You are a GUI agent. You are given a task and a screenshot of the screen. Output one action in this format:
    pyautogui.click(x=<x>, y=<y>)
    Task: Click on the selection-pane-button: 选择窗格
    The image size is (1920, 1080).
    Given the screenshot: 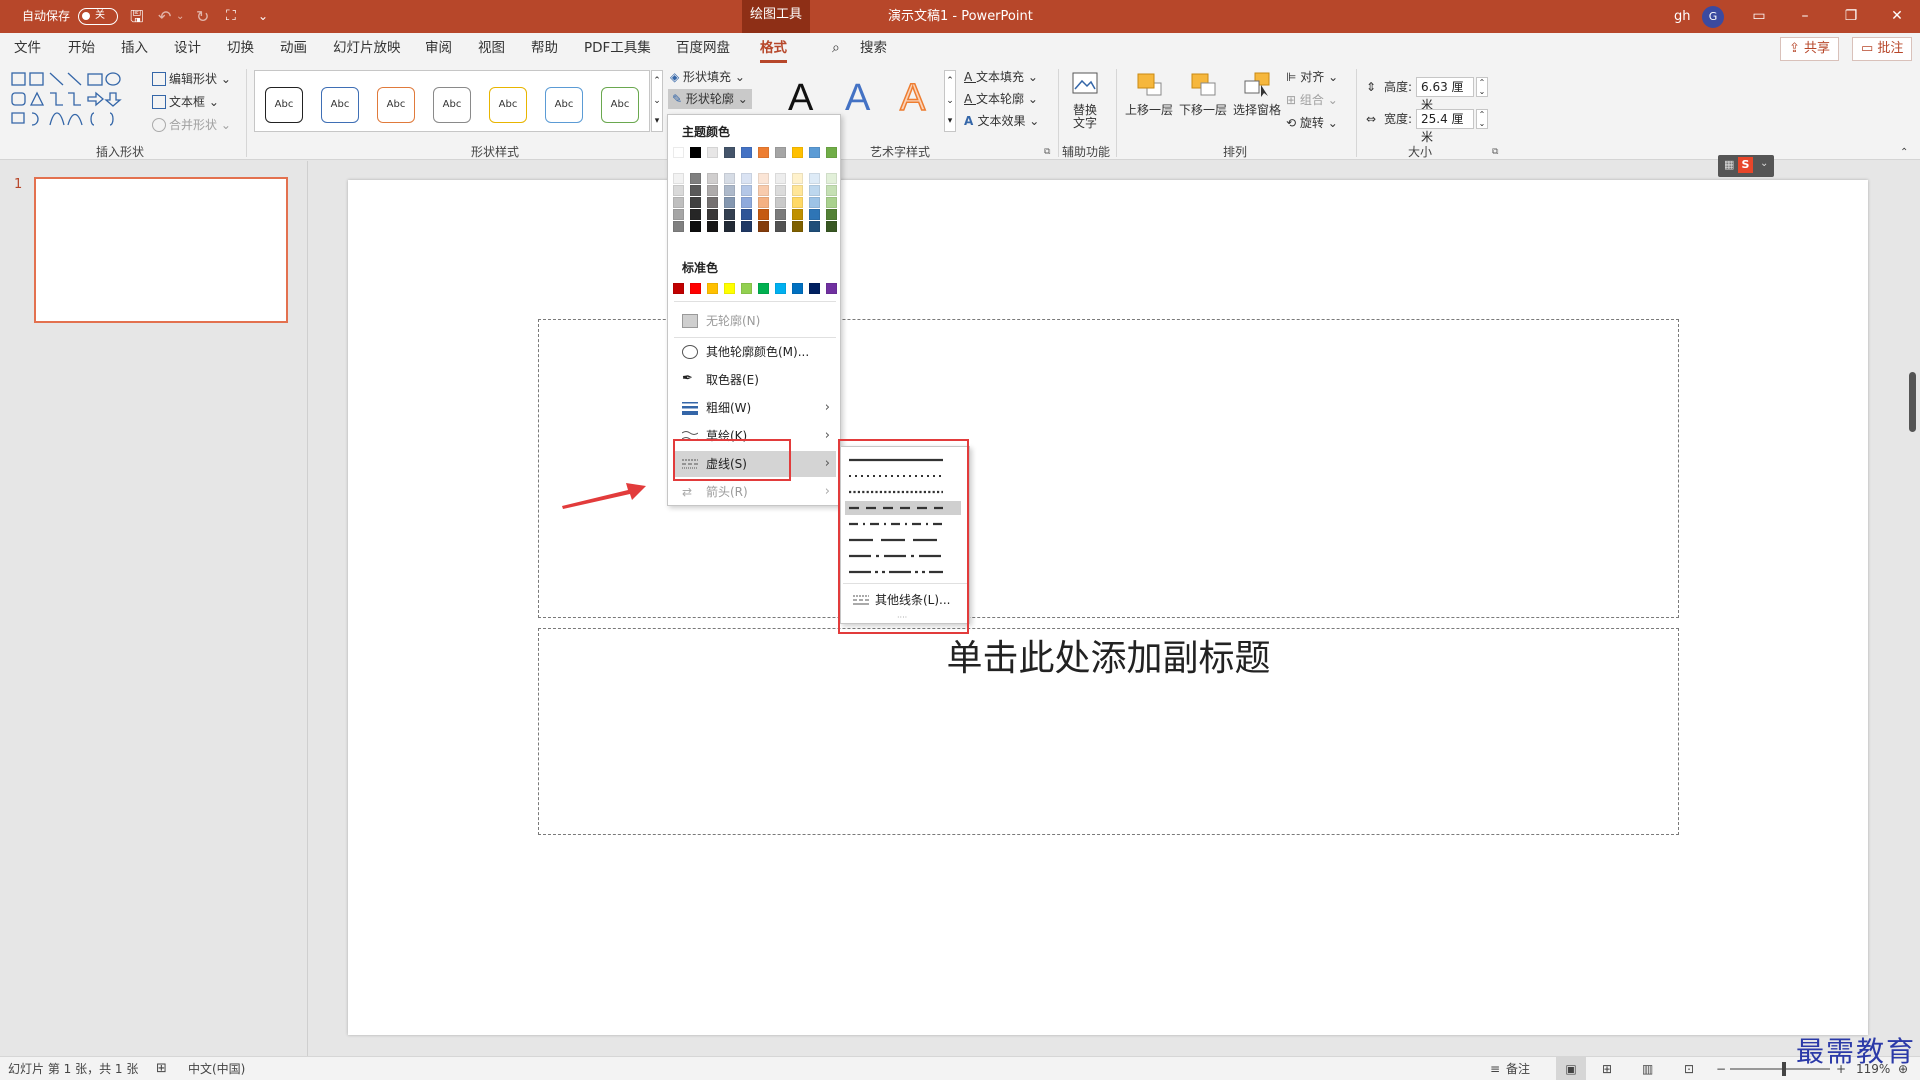 What is the action you would take?
    pyautogui.click(x=1257, y=94)
    